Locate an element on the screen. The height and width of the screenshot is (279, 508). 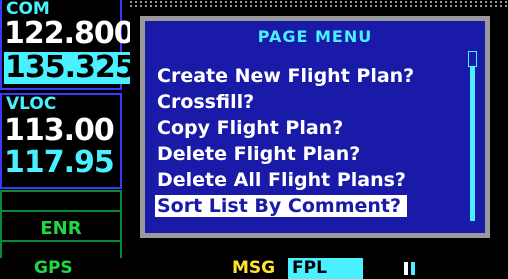
menu-item-create-new-flight-plan: Create New Flight Plan? is located at coordinates (285, 76).